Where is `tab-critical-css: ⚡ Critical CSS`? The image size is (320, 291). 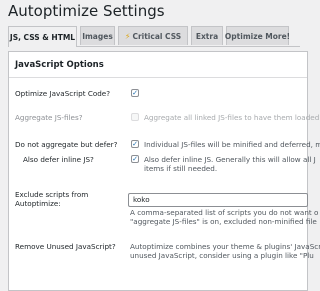 tab-critical-css: ⚡ Critical CSS is located at coordinates (153, 35).